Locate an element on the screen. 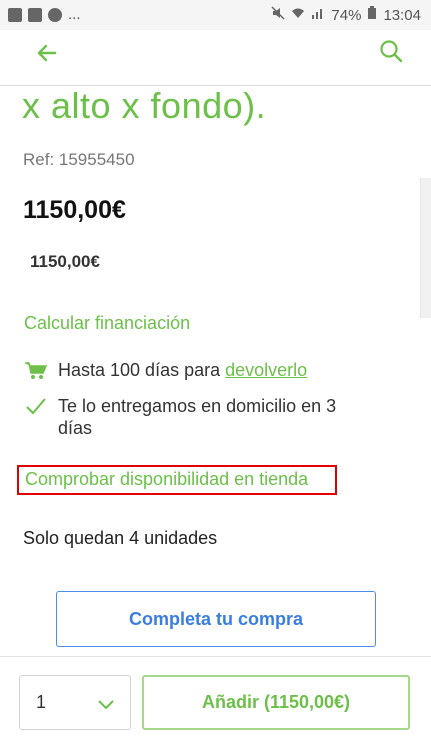 The height and width of the screenshot is (751, 431). signal-icon is located at coordinates (318, 15).